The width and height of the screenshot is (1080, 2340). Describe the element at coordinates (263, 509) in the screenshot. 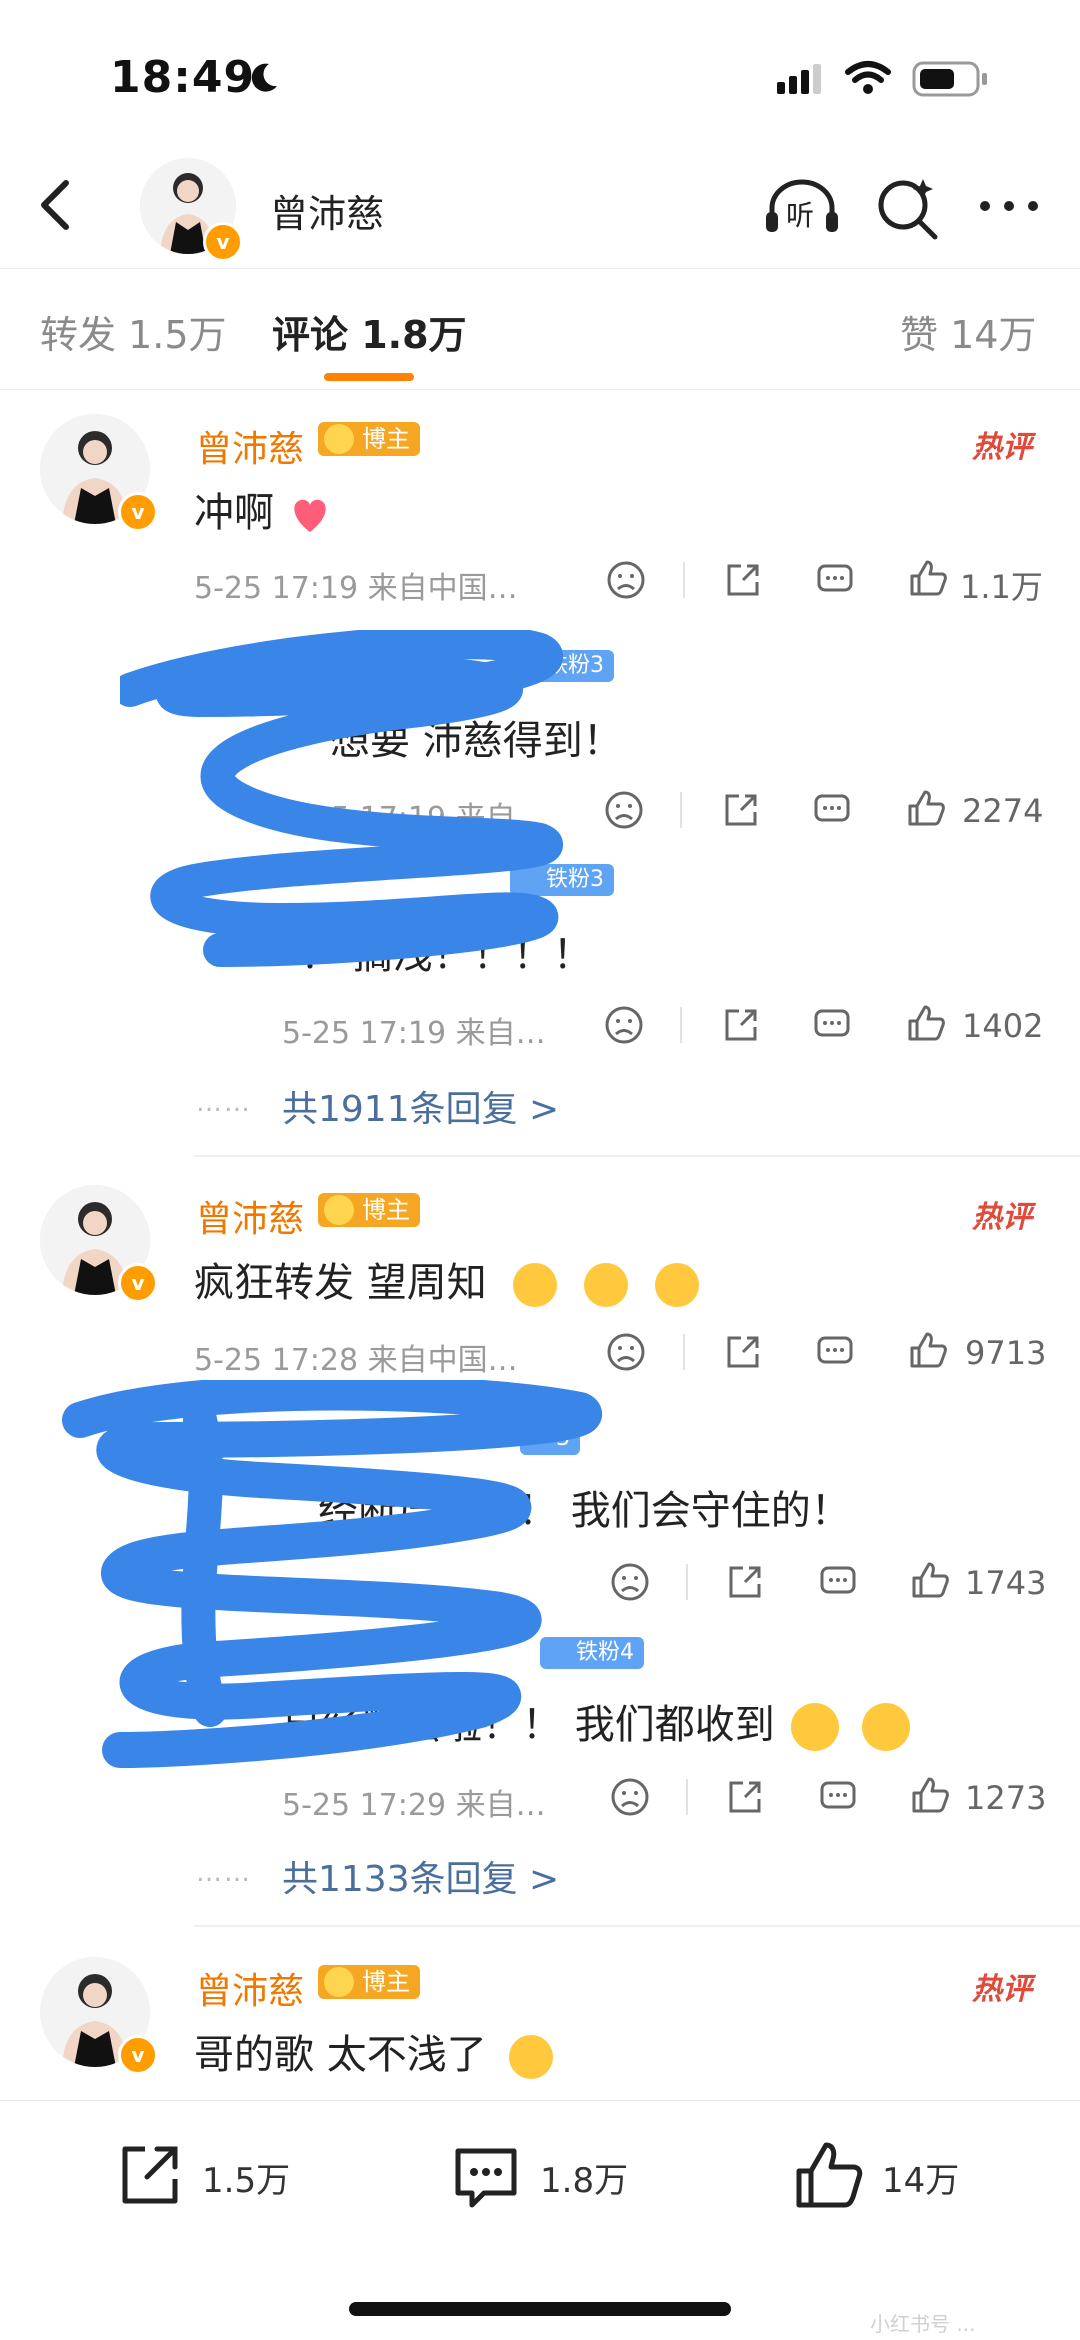

I see `comment-text: 冲啊` at that location.